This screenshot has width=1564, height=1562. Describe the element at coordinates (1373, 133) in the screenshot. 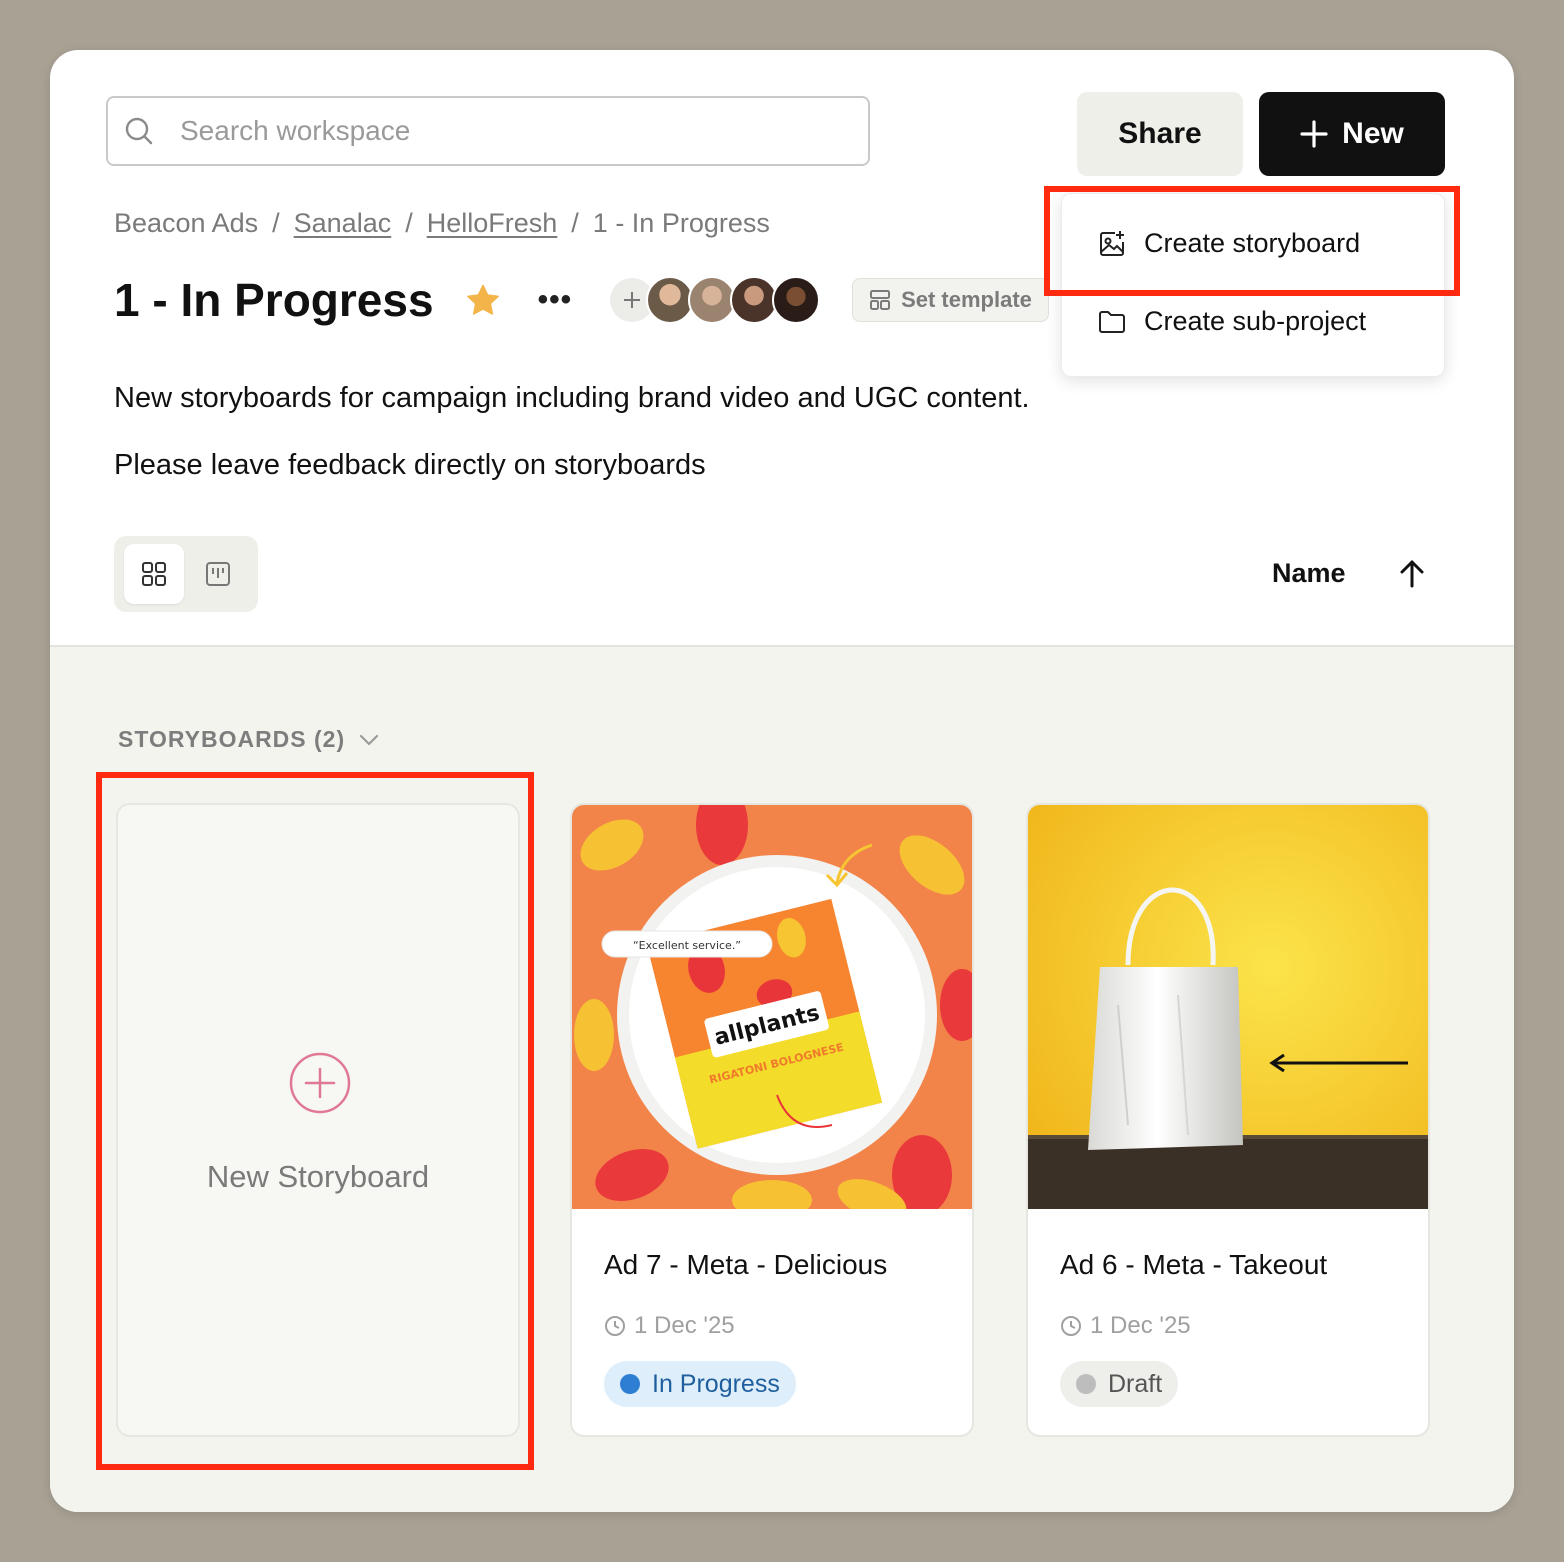

I see `new-button-label: New` at that location.